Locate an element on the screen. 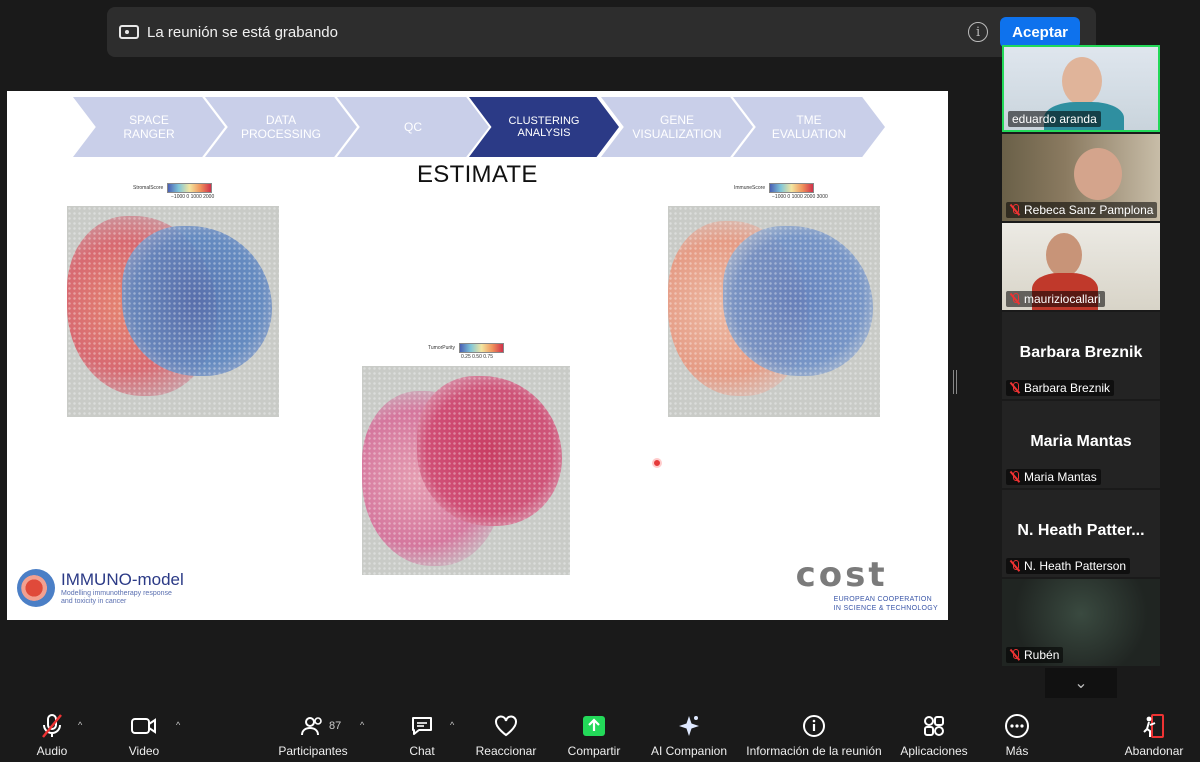  step-clustering-analysis: CLUSTERING ANALYSIS is located at coordinates (544, 127).